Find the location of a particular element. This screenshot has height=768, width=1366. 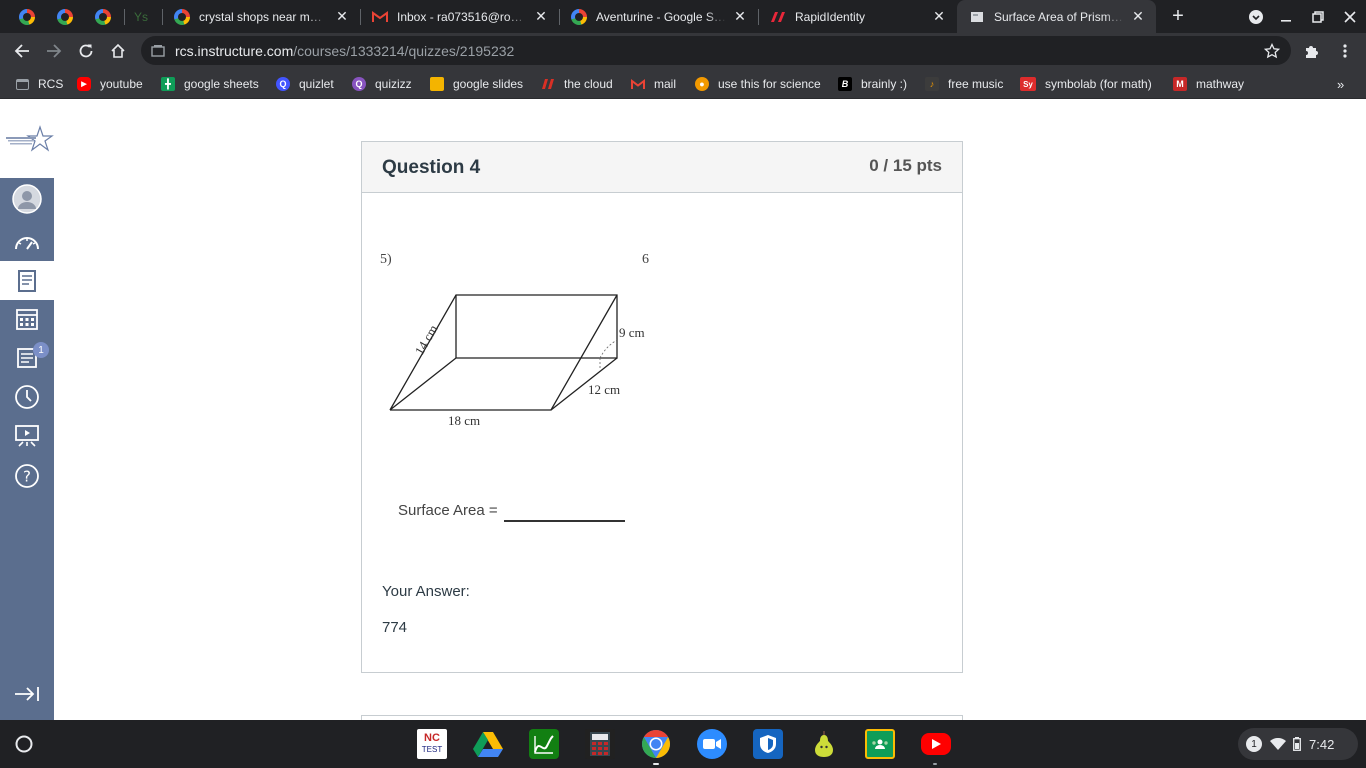

music-icon: ♪ is located at coordinates (932, 84).